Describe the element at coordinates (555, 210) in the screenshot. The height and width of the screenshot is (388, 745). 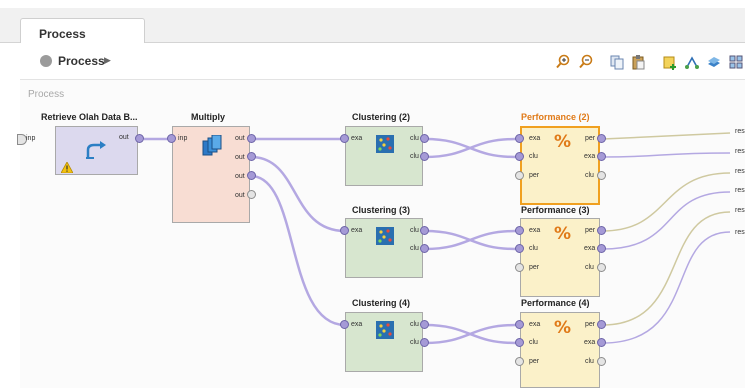
I see `performance-3-title: Performance (3)` at that location.